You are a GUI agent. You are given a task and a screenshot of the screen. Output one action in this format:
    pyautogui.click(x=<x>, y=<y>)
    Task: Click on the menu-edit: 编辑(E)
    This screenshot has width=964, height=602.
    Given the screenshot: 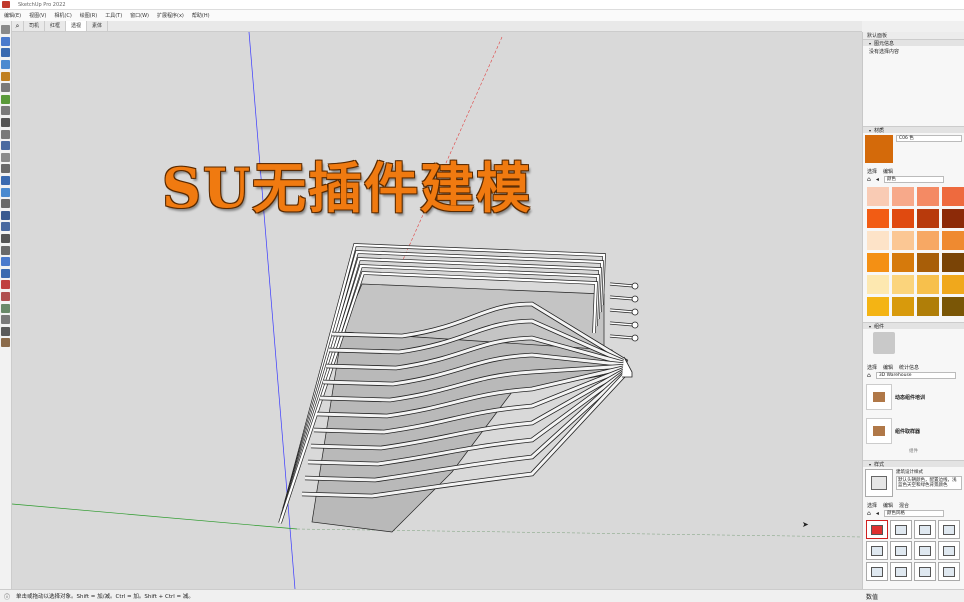 What is the action you would take?
    pyautogui.click(x=12, y=15)
    